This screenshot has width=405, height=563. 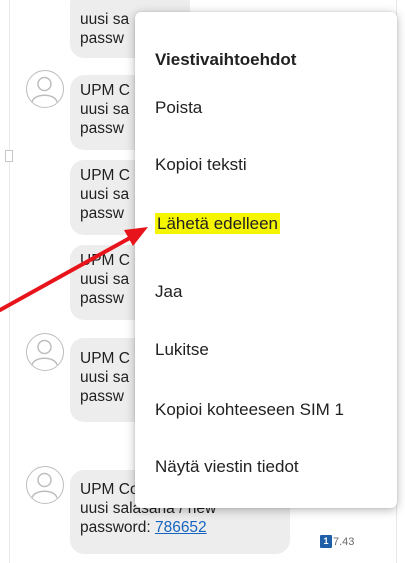 What do you see at coordinates (9, 156) in the screenshot?
I see `scroll-handle` at bounding box center [9, 156].